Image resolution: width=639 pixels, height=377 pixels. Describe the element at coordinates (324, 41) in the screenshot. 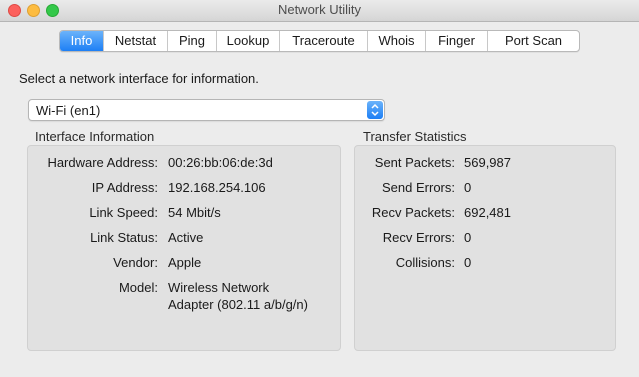

I see `tab-traceroute: Traceroute` at that location.